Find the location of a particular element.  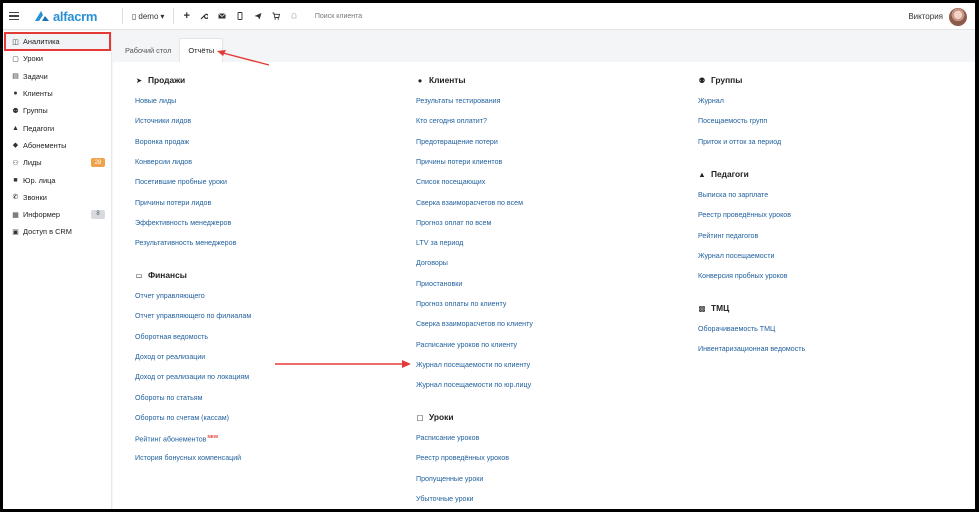

logo-text: alfacrm is located at coordinates (75, 16).